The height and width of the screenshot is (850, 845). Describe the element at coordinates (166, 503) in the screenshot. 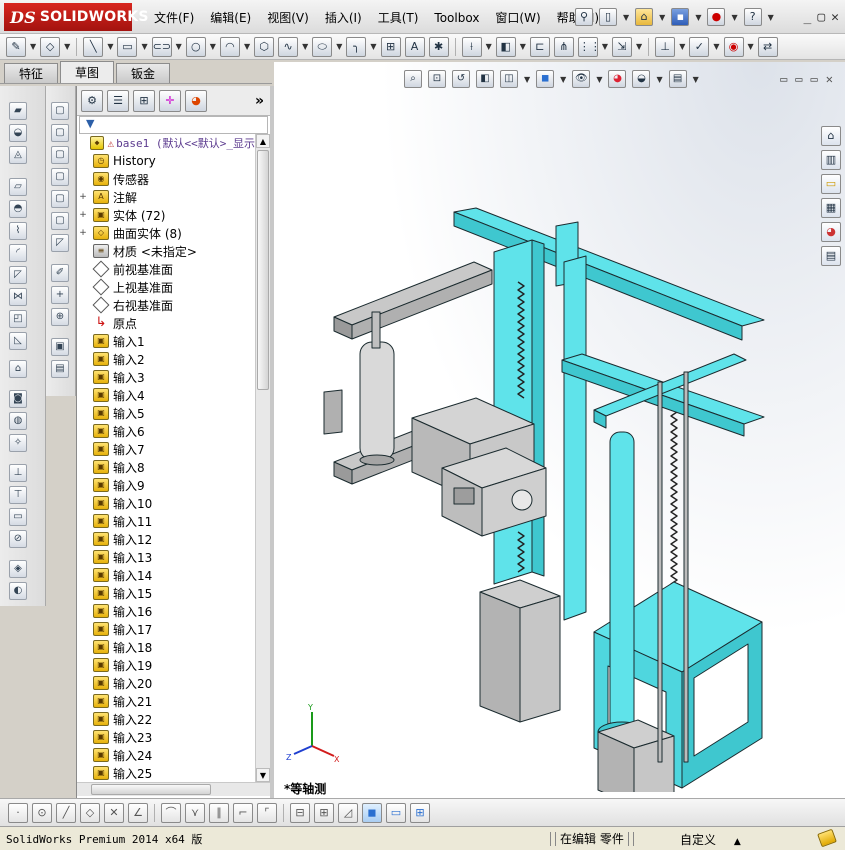

I see `tree-item: ▣ 输入10` at that location.